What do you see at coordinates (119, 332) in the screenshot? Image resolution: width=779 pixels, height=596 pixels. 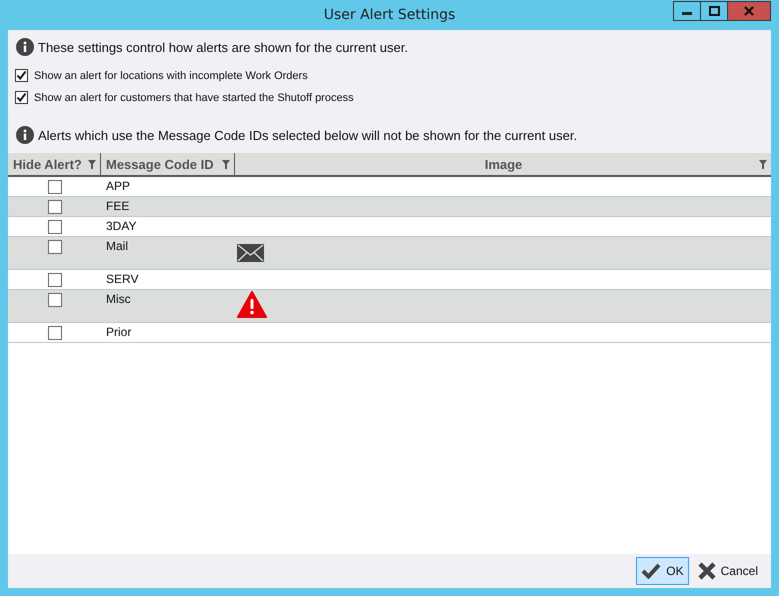 I see `table-cell: Prior` at bounding box center [119, 332].